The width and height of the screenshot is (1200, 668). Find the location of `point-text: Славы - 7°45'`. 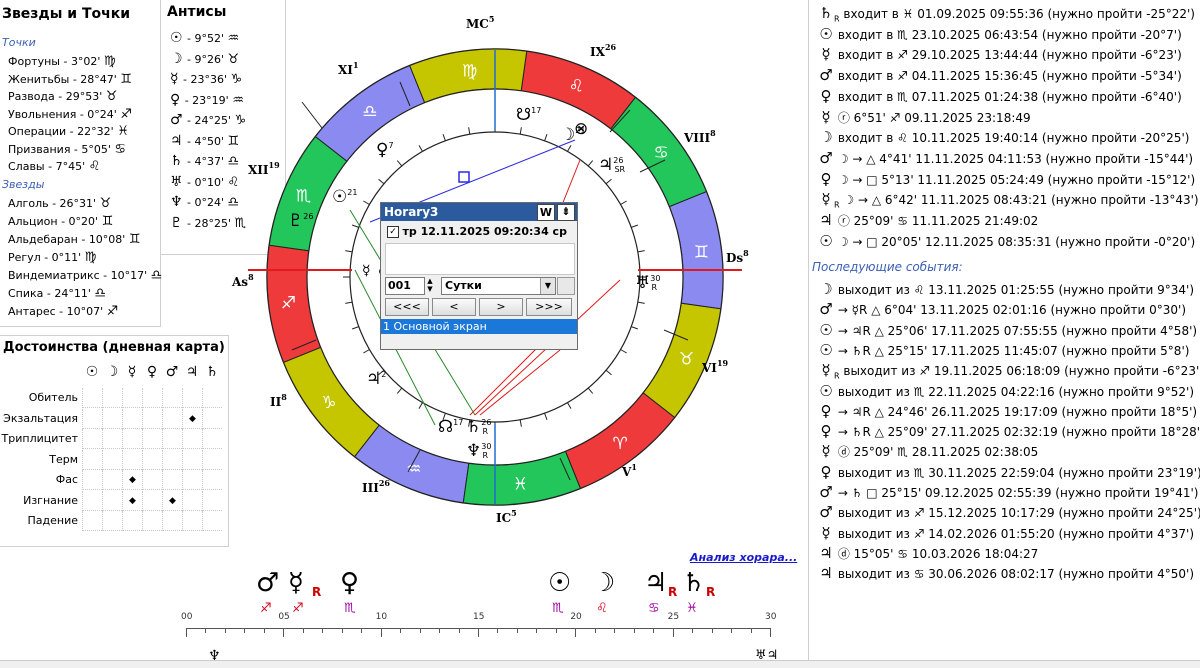

point-text: Славы - 7°45' is located at coordinates (48, 166).